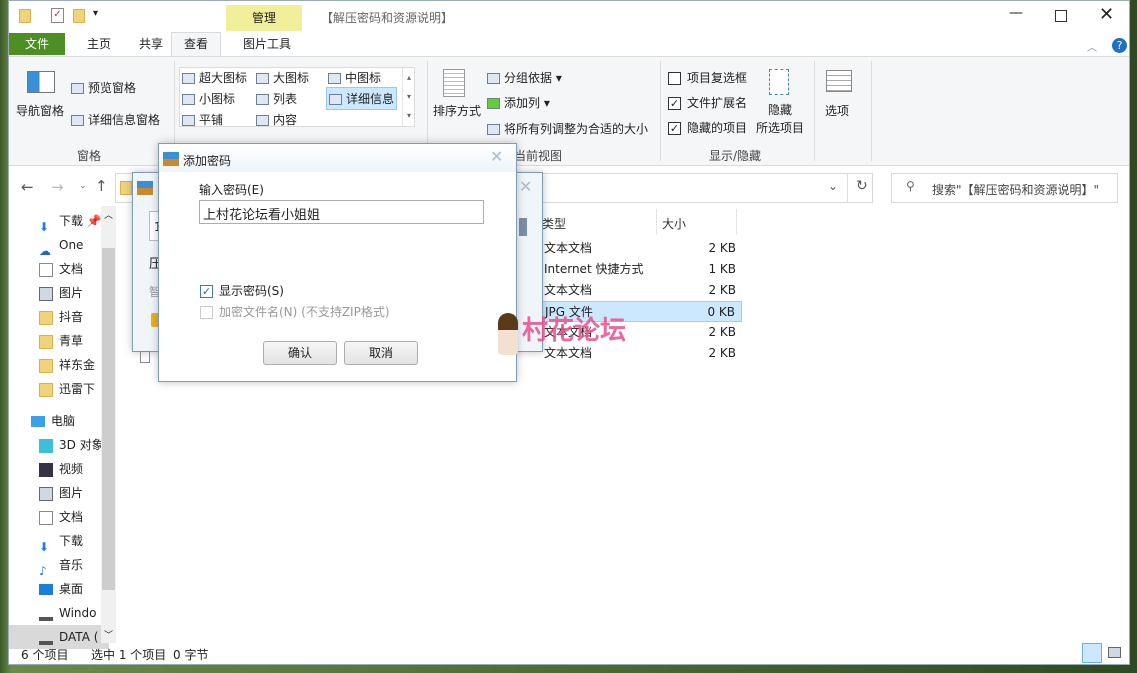  Describe the element at coordinates (493, 129) in the screenshot. I see `fit-columns-icon` at that location.